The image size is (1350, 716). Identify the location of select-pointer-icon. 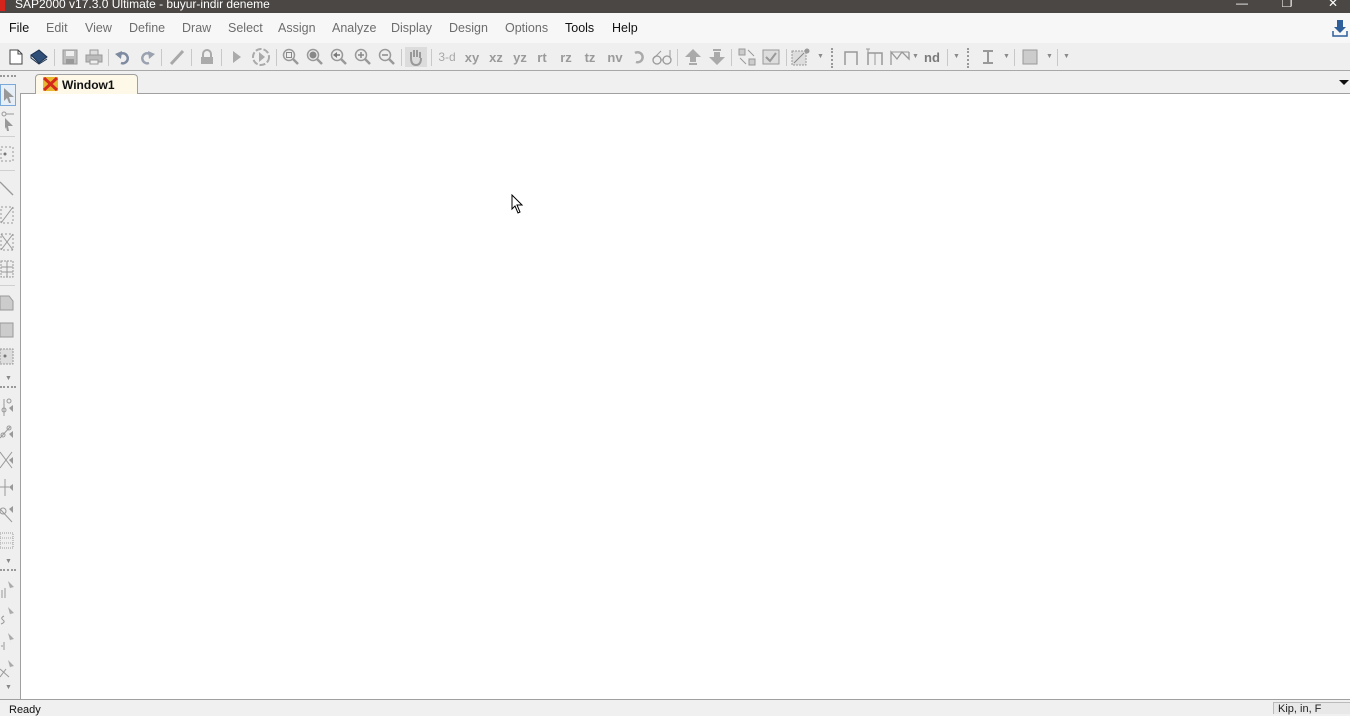
(7, 641).